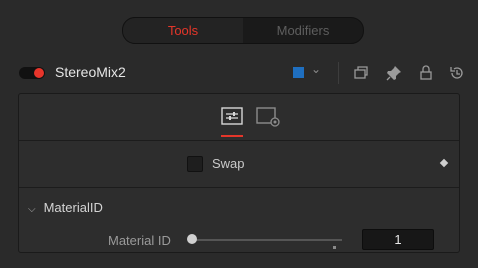 The image size is (478, 268). I want to click on material-id-slider-knob, so click(192, 239).